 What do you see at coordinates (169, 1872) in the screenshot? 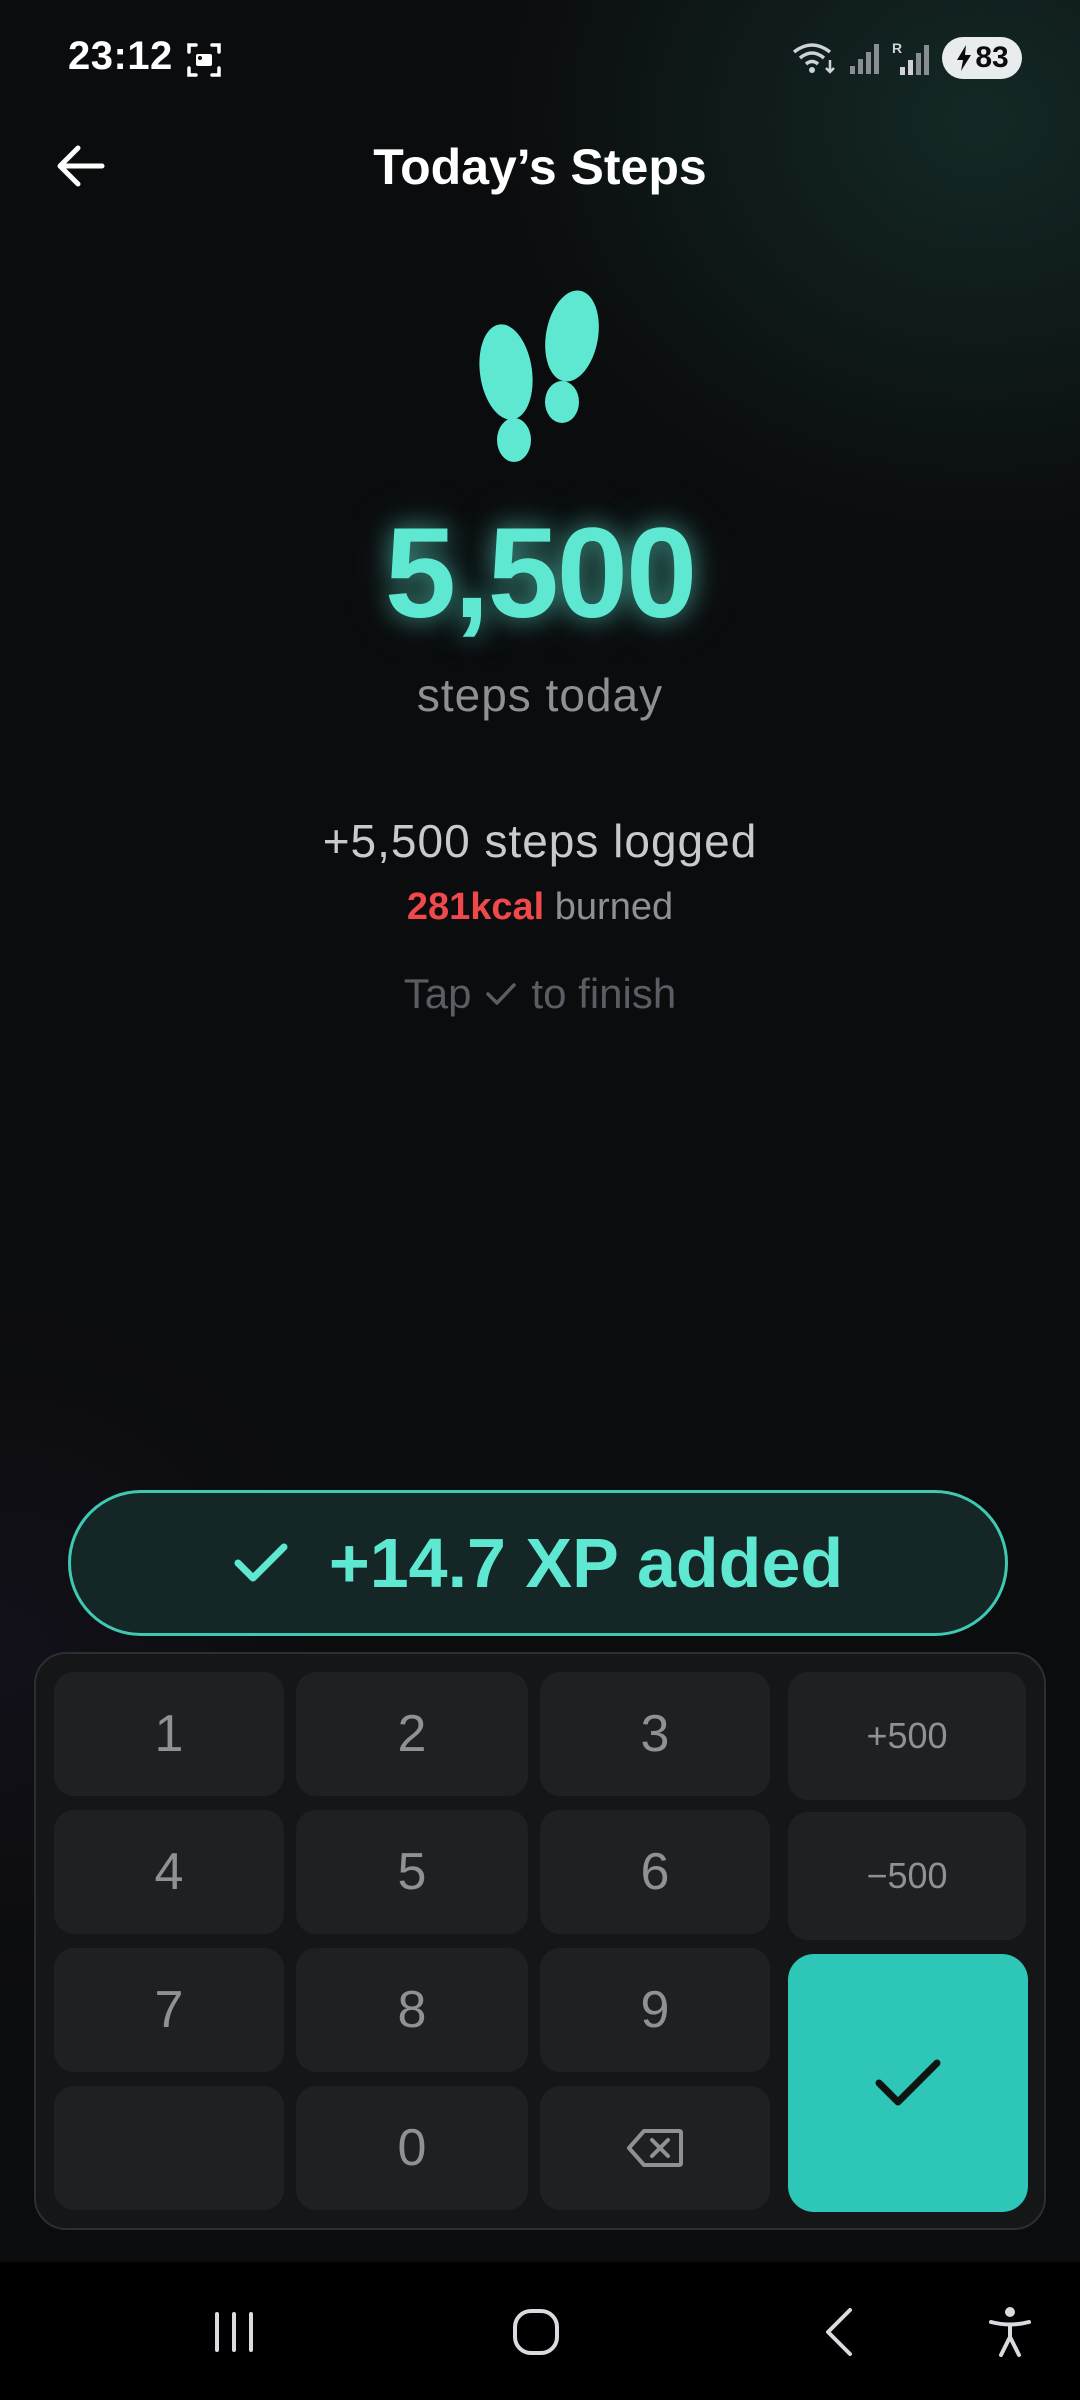
I see `key-4: 4` at bounding box center [169, 1872].